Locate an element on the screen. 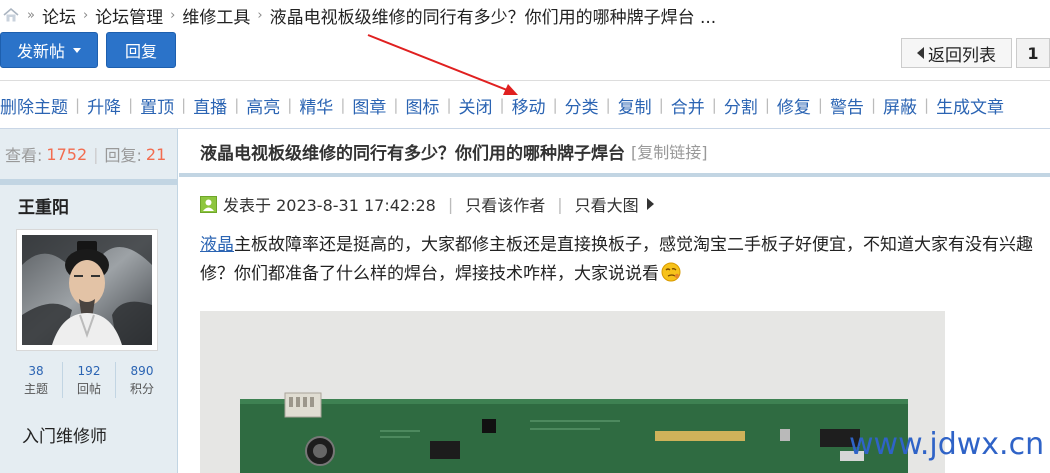  reply-button: 回复 is located at coordinates (141, 50).